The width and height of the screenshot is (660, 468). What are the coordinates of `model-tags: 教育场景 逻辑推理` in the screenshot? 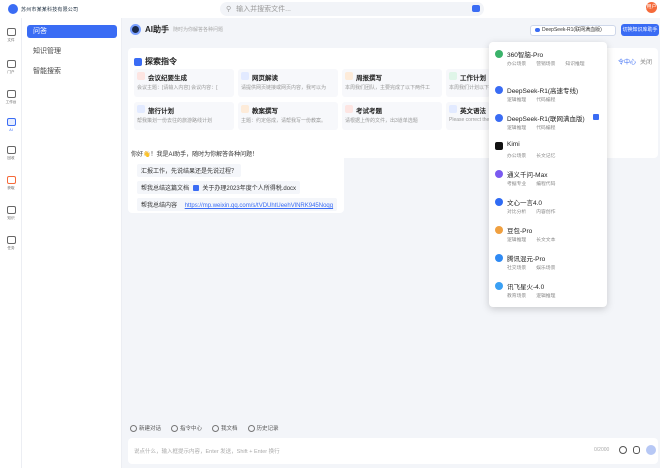 It's located at (531, 295).